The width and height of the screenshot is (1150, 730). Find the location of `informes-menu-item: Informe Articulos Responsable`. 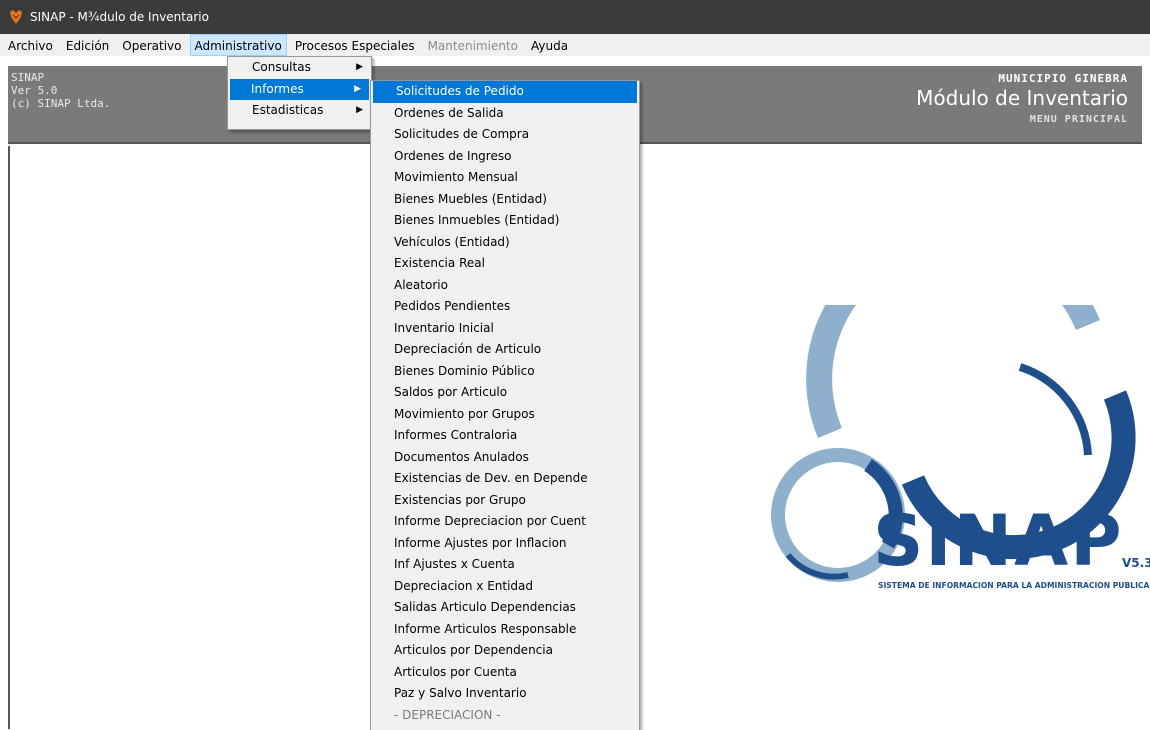

informes-menu-item: Informe Articulos Responsable is located at coordinates (505, 630).